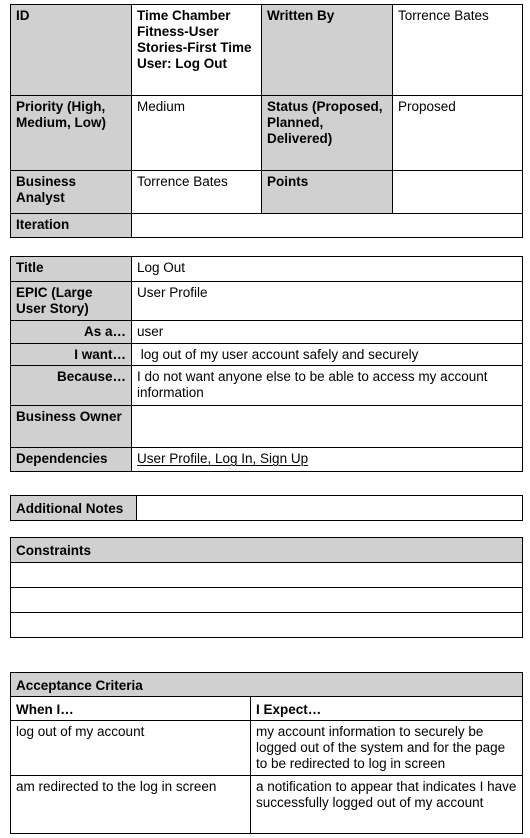 The width and height of the screenshot is (530, 838). What do you see at coordinates (130, 748) in the screenshot?
I see `when-cell: log out of my account` at bounding box center [130, 748].